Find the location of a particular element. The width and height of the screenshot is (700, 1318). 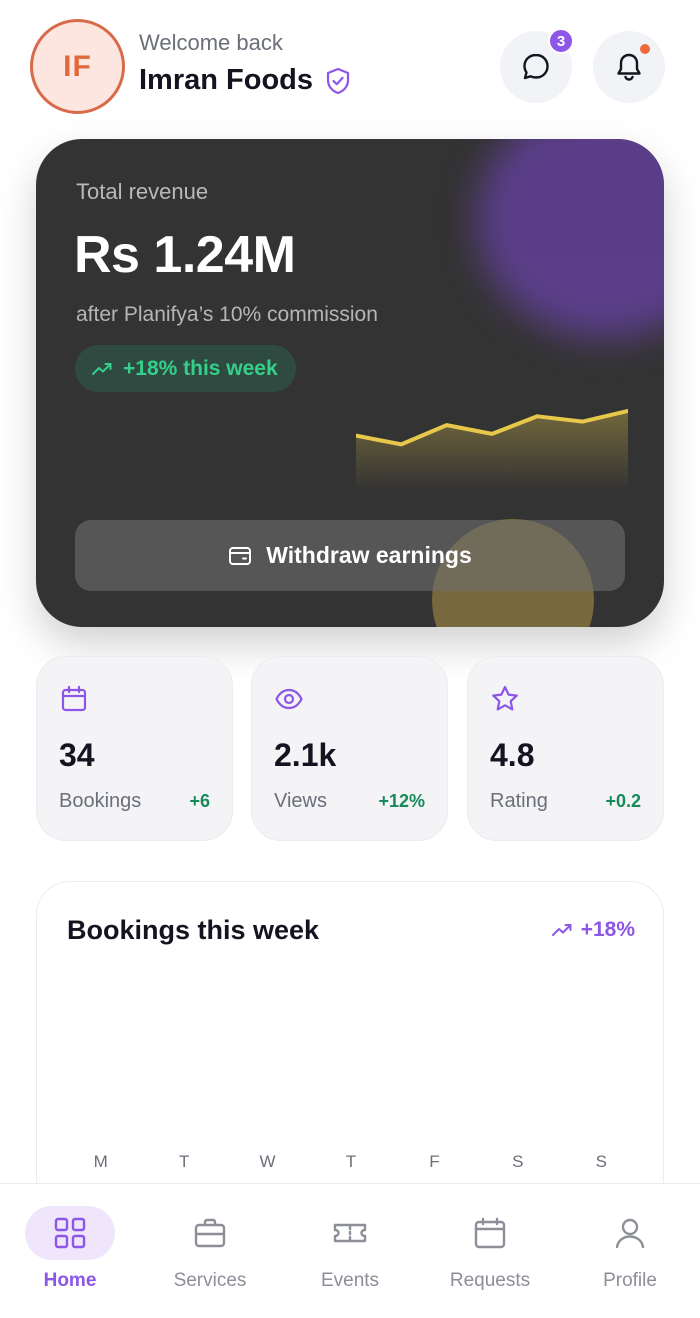

revenue-trend-text: +18% this week is located at coordinates (200, 368).